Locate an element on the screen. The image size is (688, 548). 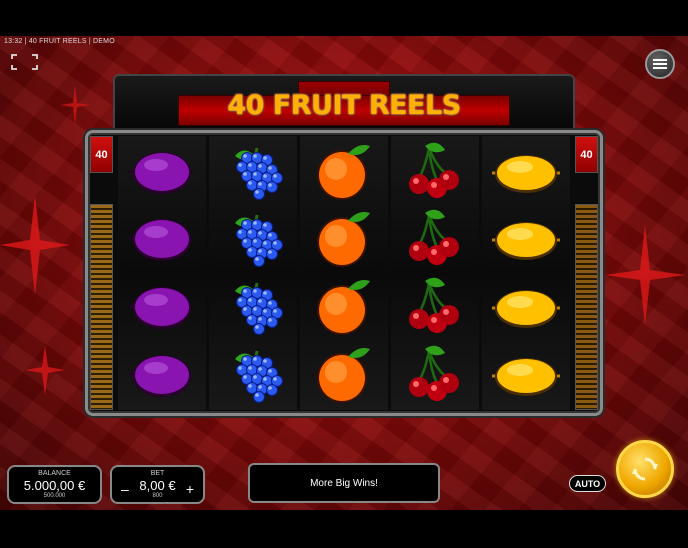
payline-indicator-right is located at coordinates (586, 307).